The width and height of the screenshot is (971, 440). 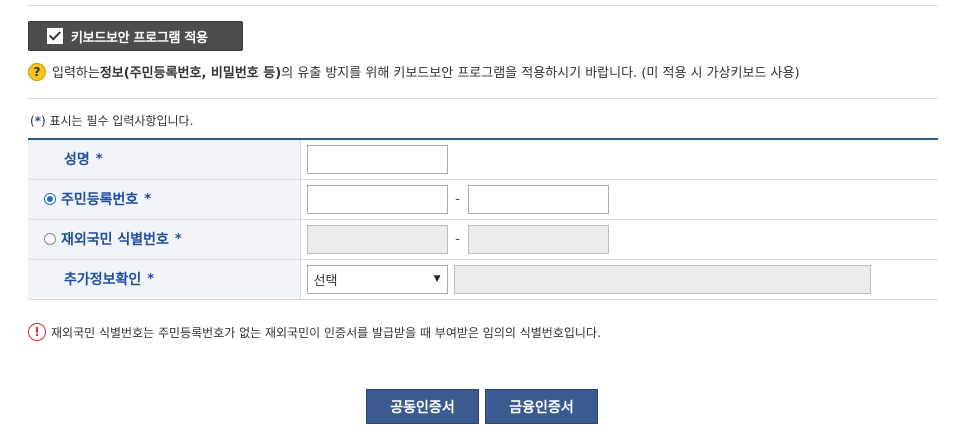 What do you see at coordinates (482, 406) in the screenshot?
I see `cert-button-group: 공동인증서 금융인증서` at bounding box center [482, 406].